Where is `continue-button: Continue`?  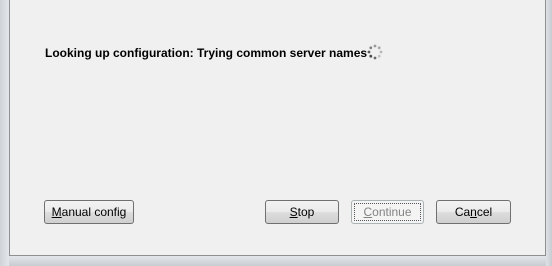 continue-button: Continue is located at coordinates (387, 212).